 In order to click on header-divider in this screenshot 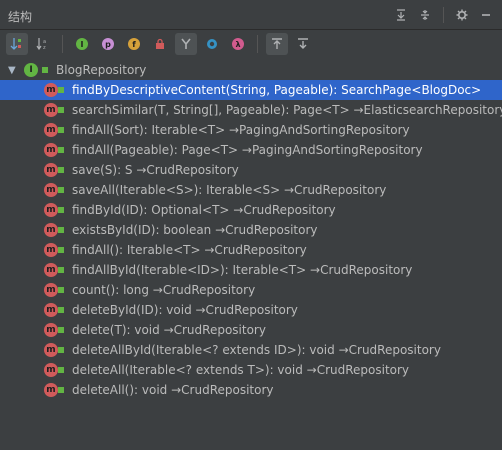, I will do `click(443, 15)`.